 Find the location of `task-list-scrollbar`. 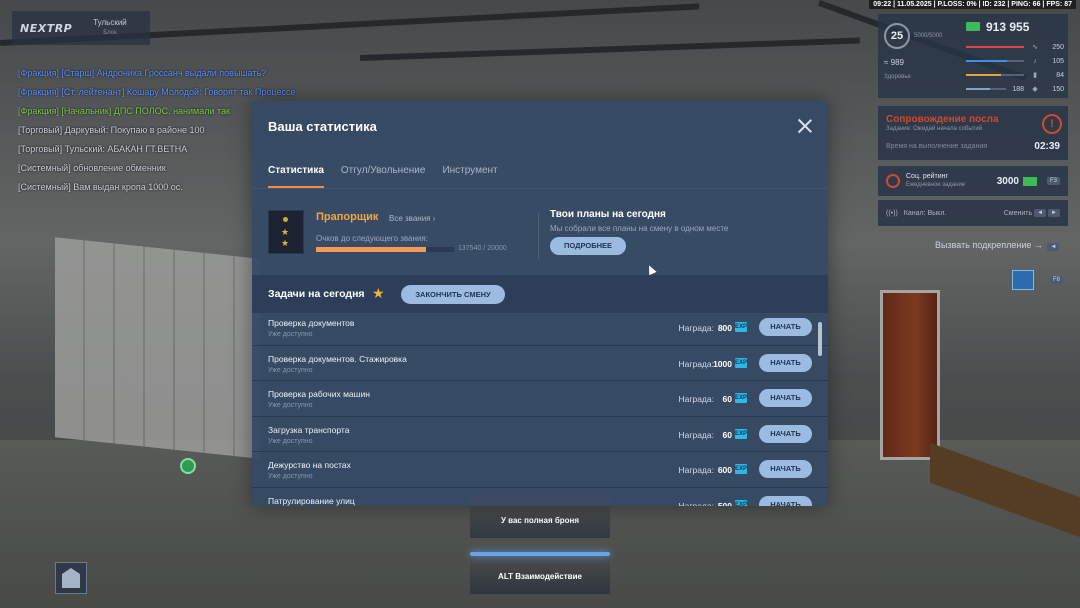

task-list-scrollbar is located at coordinates (820, 339).